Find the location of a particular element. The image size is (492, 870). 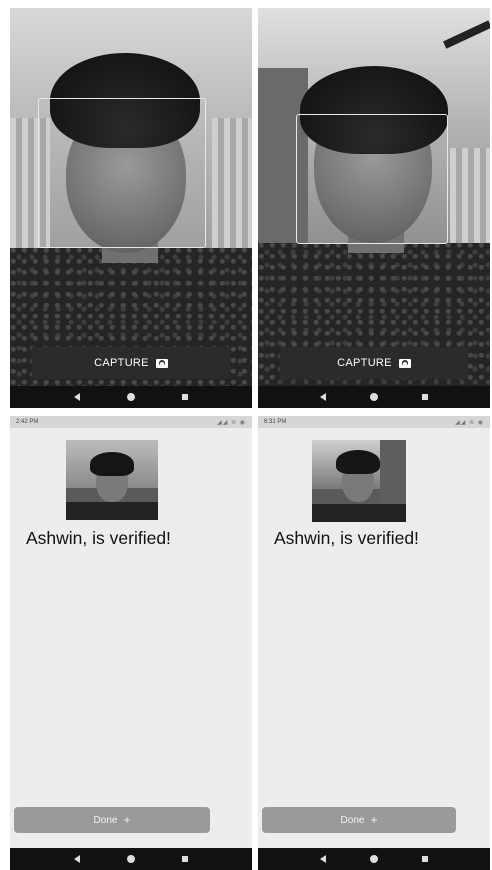

status-time: 2:42 PM is located at coordinates (27, 422).